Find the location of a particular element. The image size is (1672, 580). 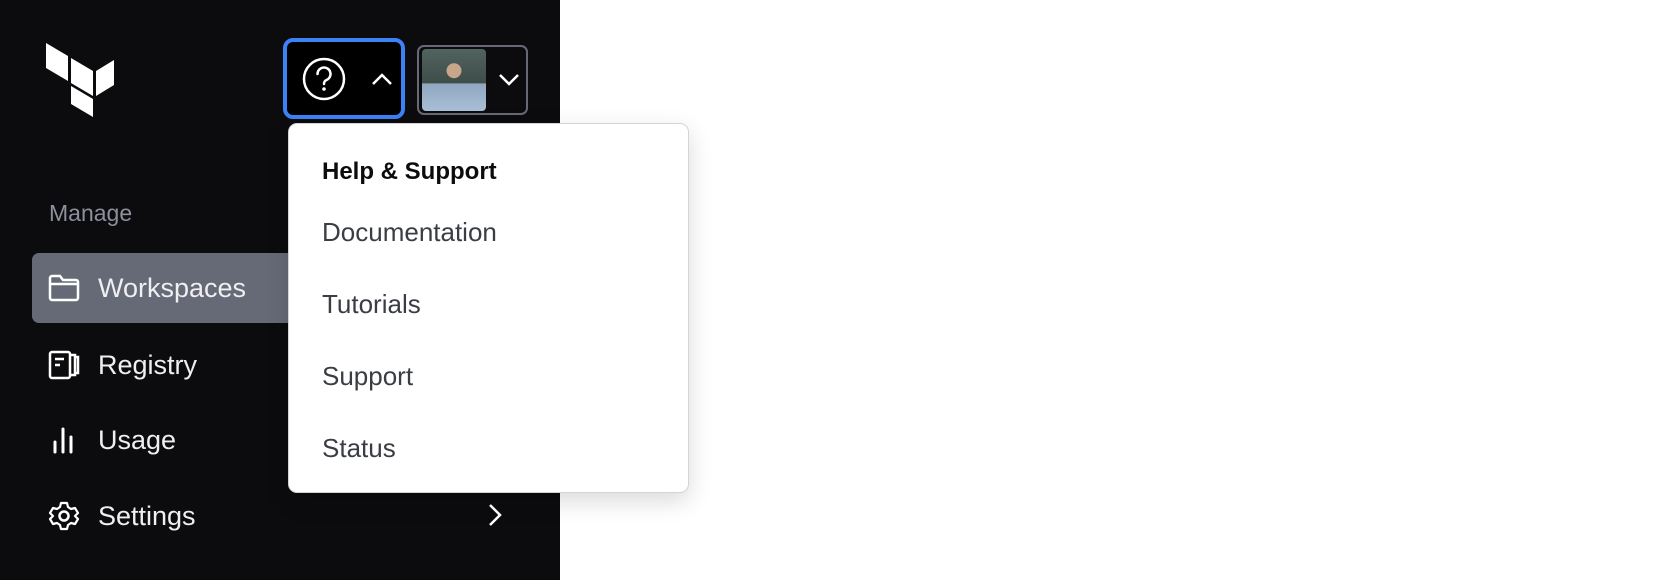

menu-item-documentation: Documentation is located at coordinates (409, 232).